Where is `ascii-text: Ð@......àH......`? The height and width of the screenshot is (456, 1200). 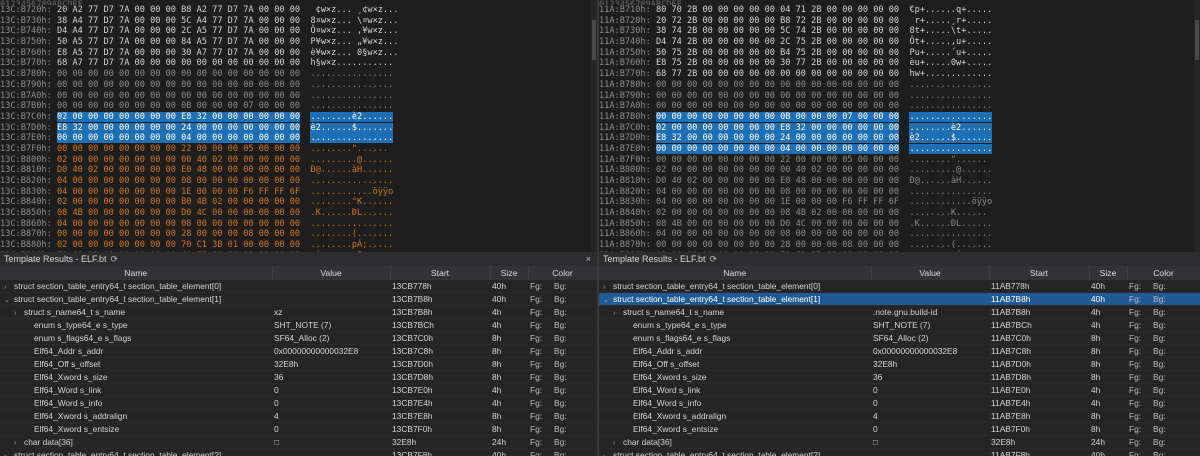
ascii-text: Ð@......àH...... is located at coordinates (950, 181).